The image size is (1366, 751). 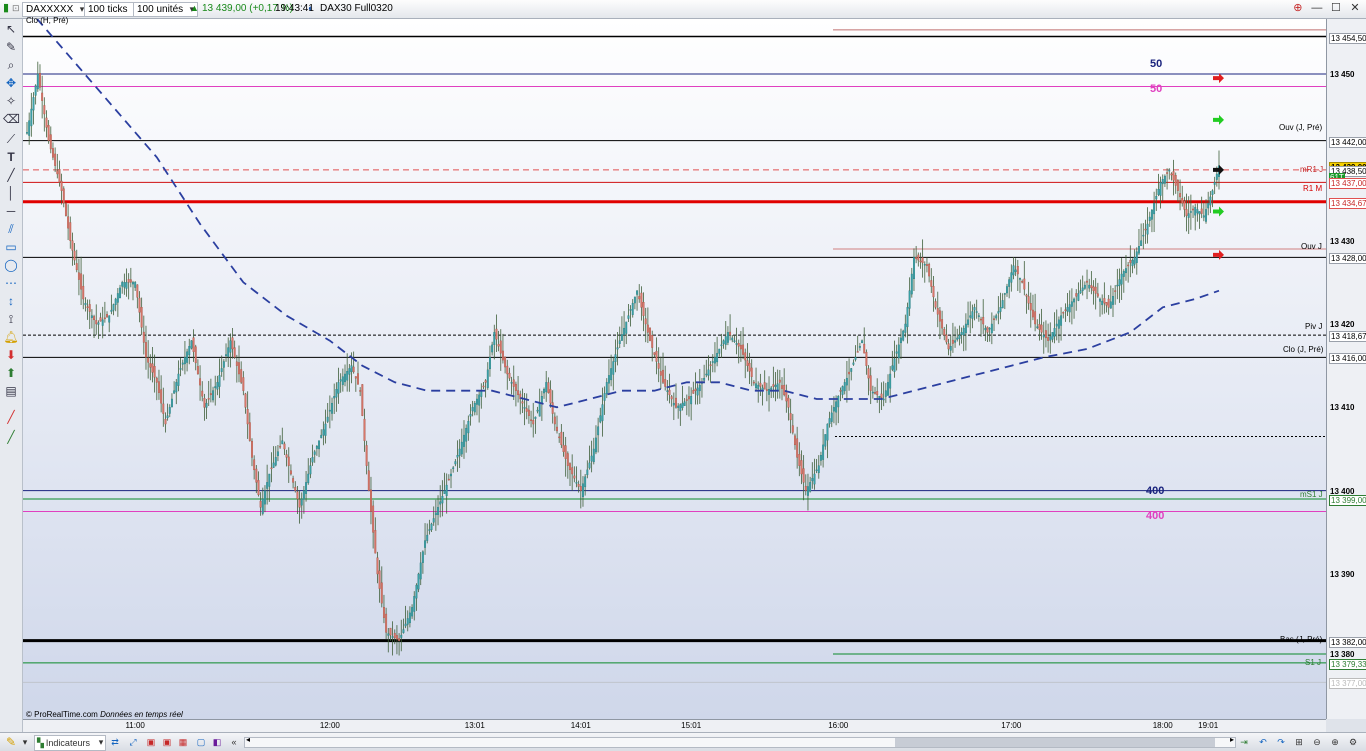 What do you see at coordinates (1263, 742) in the screenshot?
I see `undo-icon: ↶` at bounding box center [1263, 742].